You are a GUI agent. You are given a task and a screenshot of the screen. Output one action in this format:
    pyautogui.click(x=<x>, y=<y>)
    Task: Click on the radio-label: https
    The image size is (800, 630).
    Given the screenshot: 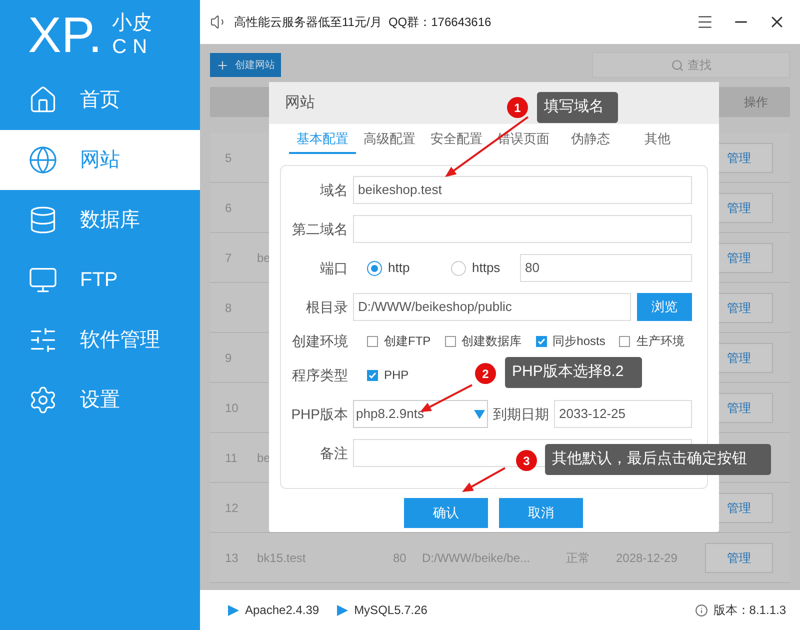 What is the action you would take?
    pyautogui.click(x=486, y=268)
    